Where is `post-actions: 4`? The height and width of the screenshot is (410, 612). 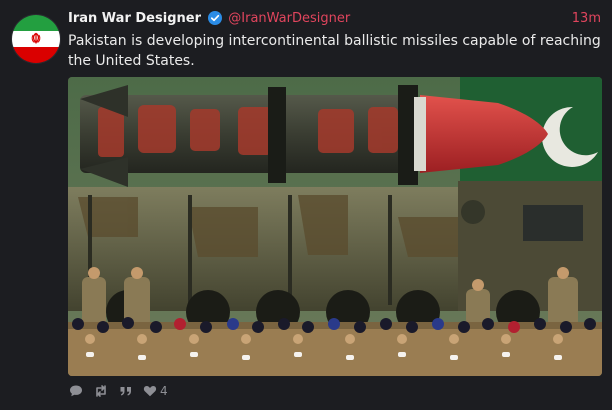 post-actions: 4 is located at coordinates (118, 391).